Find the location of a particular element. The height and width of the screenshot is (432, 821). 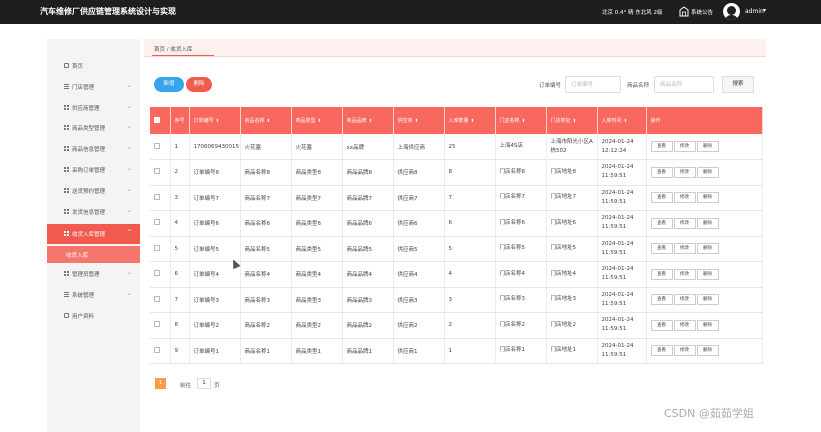

table-cell: 8 is located at coordinates (470, 172).